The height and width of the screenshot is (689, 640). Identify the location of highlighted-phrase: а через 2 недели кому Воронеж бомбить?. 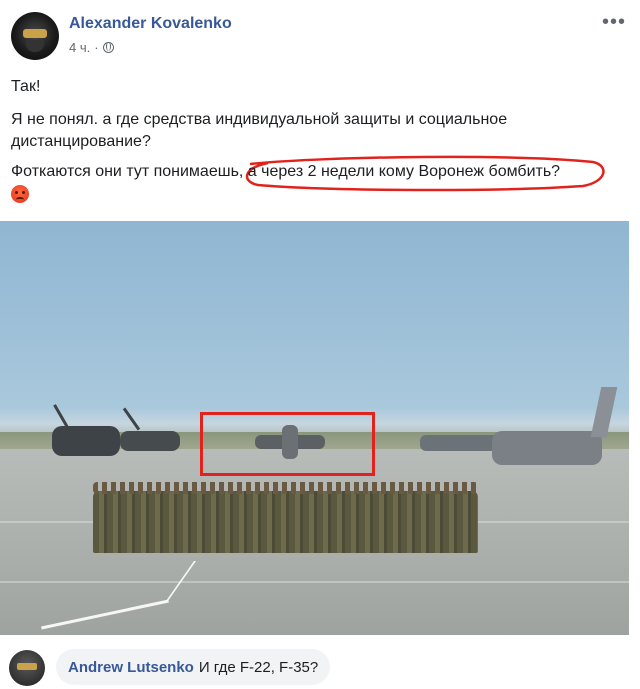
(425, 173).